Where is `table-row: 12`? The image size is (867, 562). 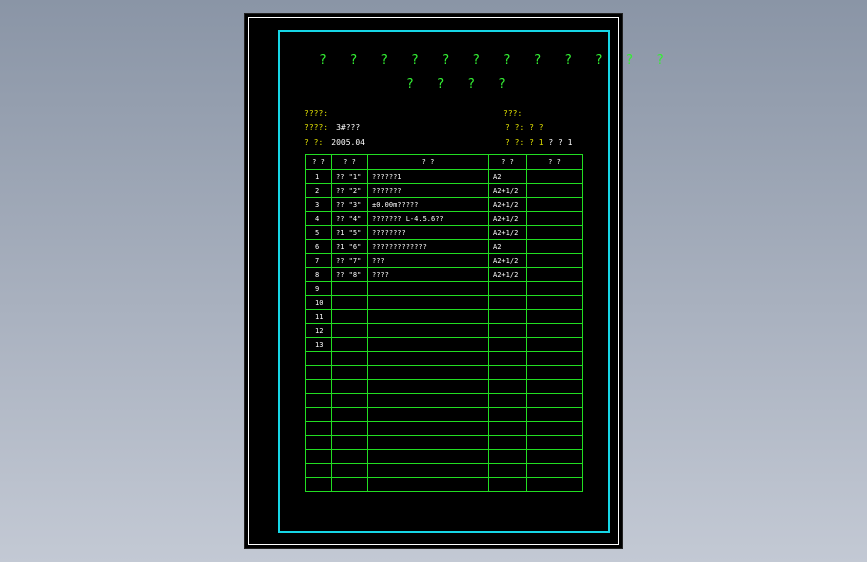
table-row: 12 is located at coordinates (444, 330).